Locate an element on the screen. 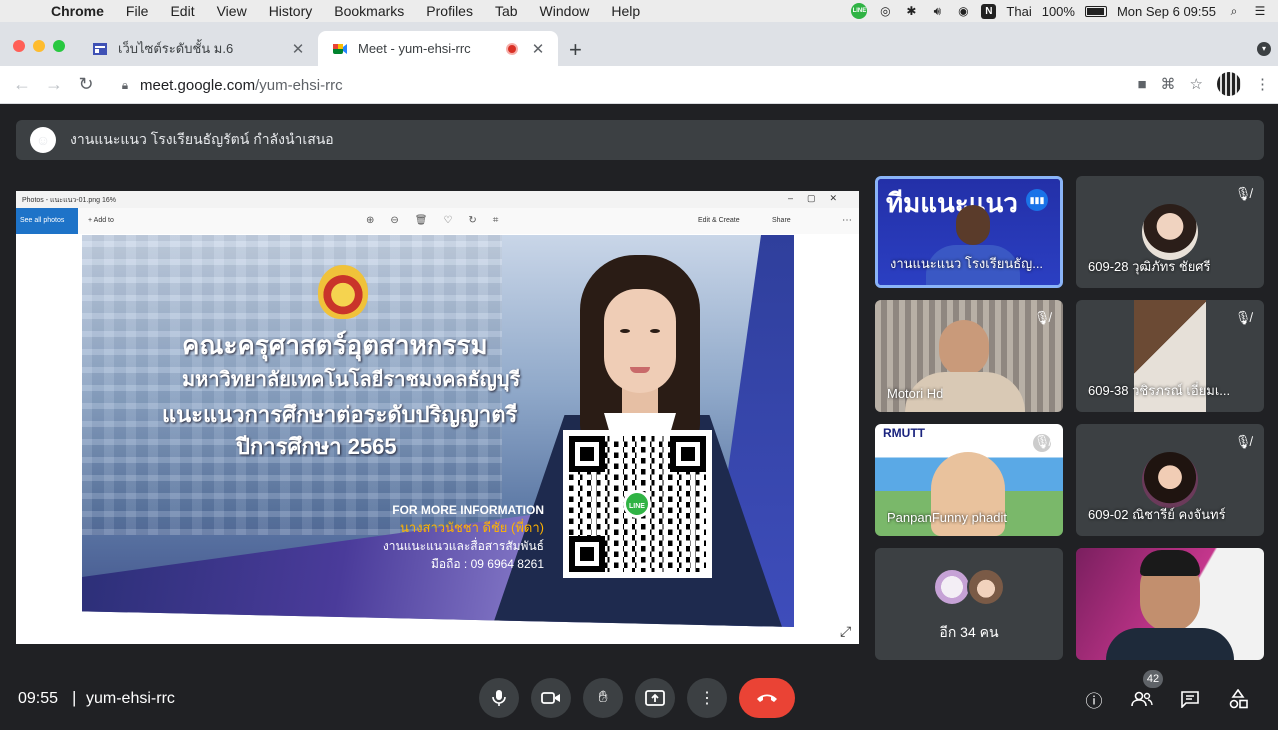 The width and height of the screenshot is (1278, 730). participant-face is located at coordinates (964, 348).